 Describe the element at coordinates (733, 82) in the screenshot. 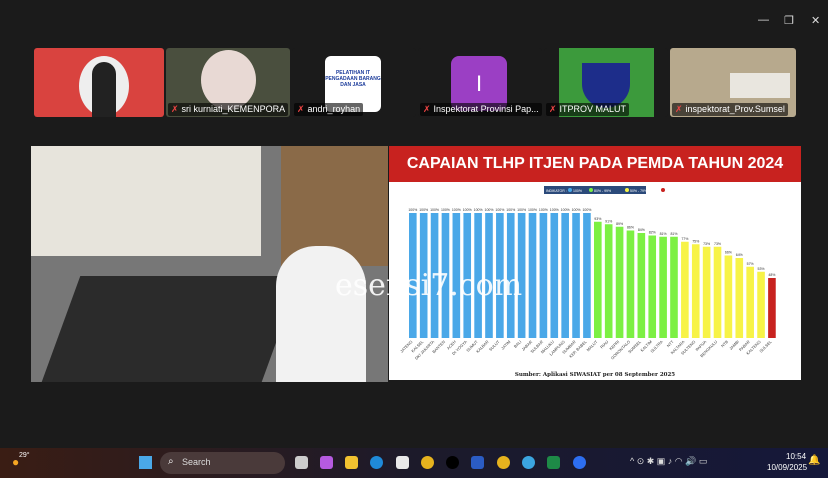

I see `participant-tile: ✗ inspektorat_Prov.Sumsel` at that location.